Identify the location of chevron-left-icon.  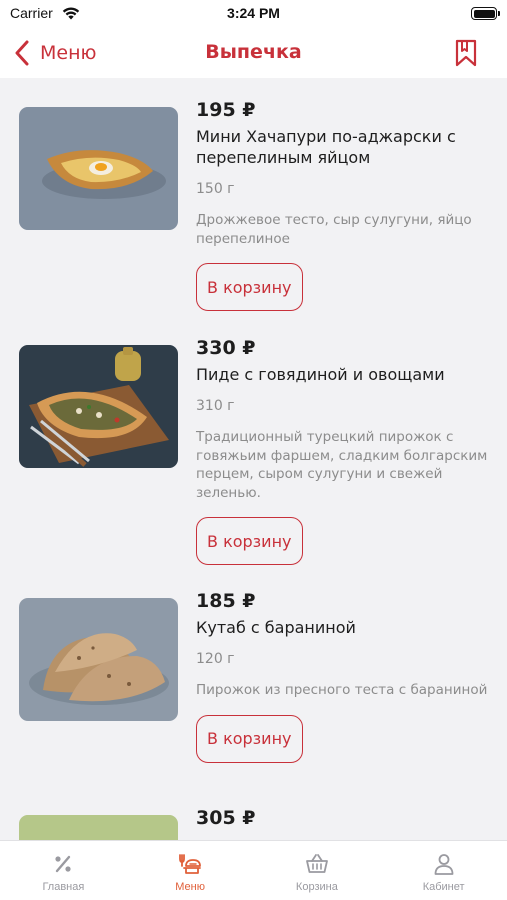
(22, 53).